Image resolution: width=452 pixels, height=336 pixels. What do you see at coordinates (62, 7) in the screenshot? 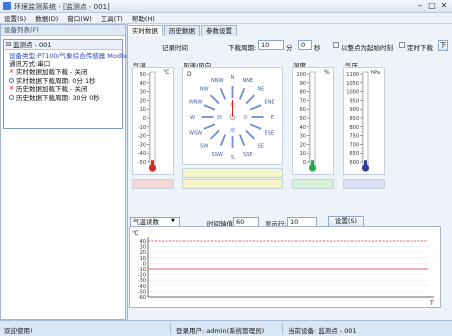
I see `window-title: 环境监测系统 - [监测点 - 001]` at bounding box center [62, 7].